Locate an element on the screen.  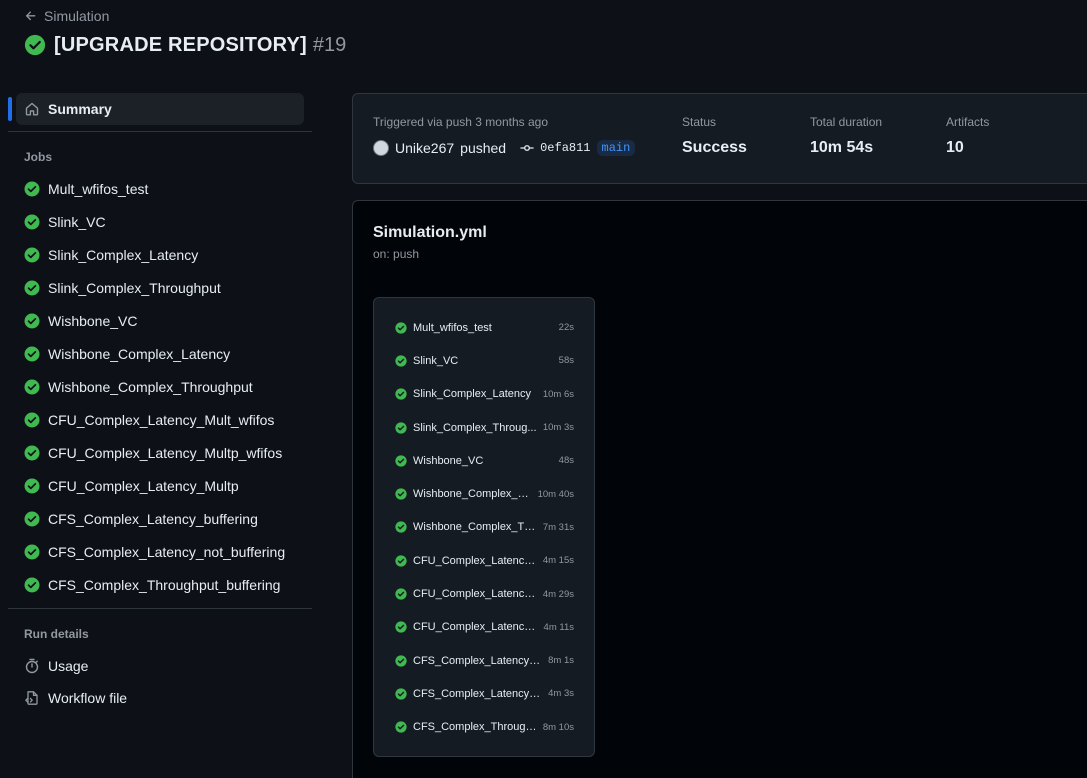
job-name: CFS_Complex_Latency_not_buffering is located at coordinates (167, 551).